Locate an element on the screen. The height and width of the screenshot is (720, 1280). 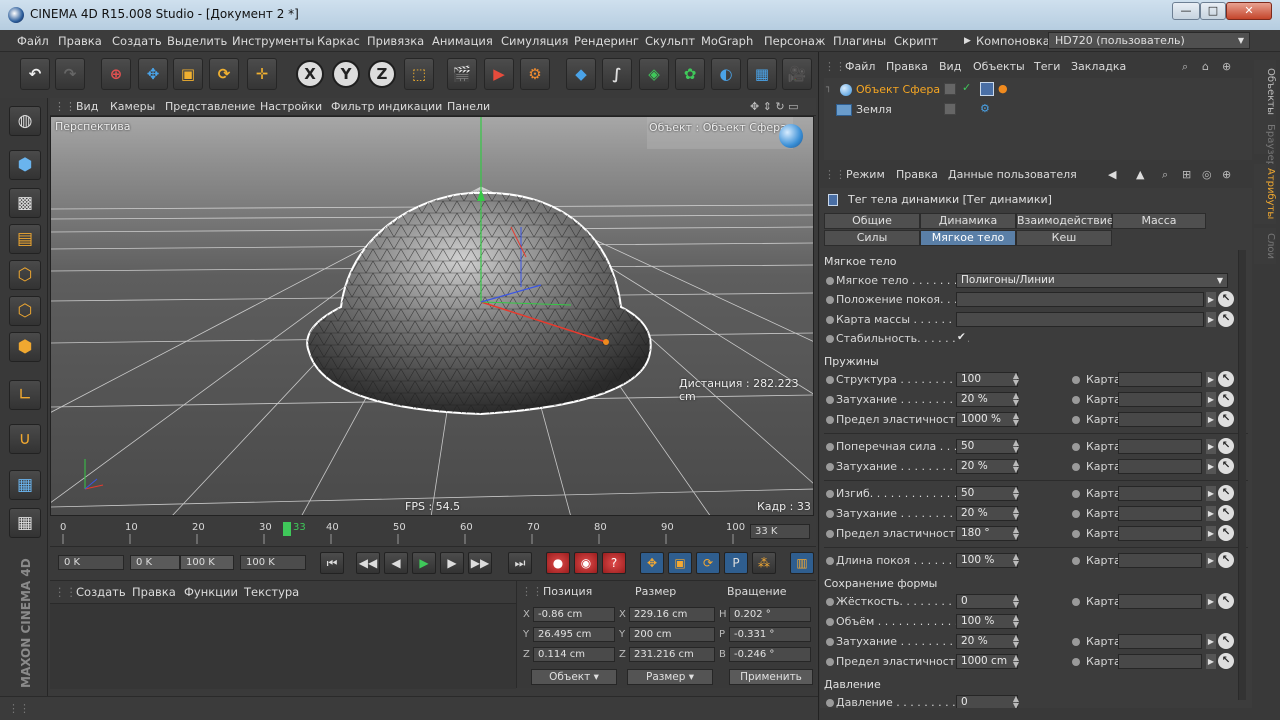
menu-sculpt: Скульпт is located at coordinates (670, 41).